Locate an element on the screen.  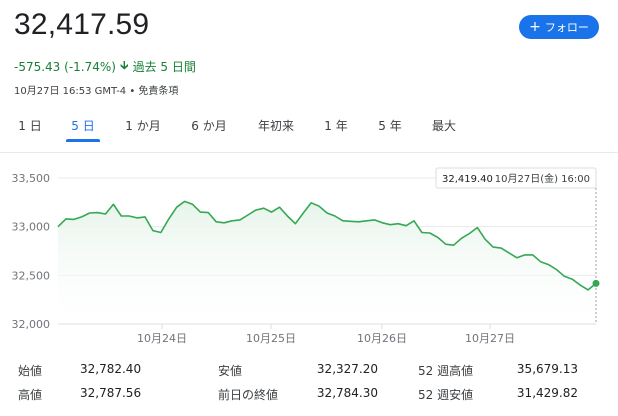
stat-low-value: 32,327.20 is located at coordinates (347, 369).